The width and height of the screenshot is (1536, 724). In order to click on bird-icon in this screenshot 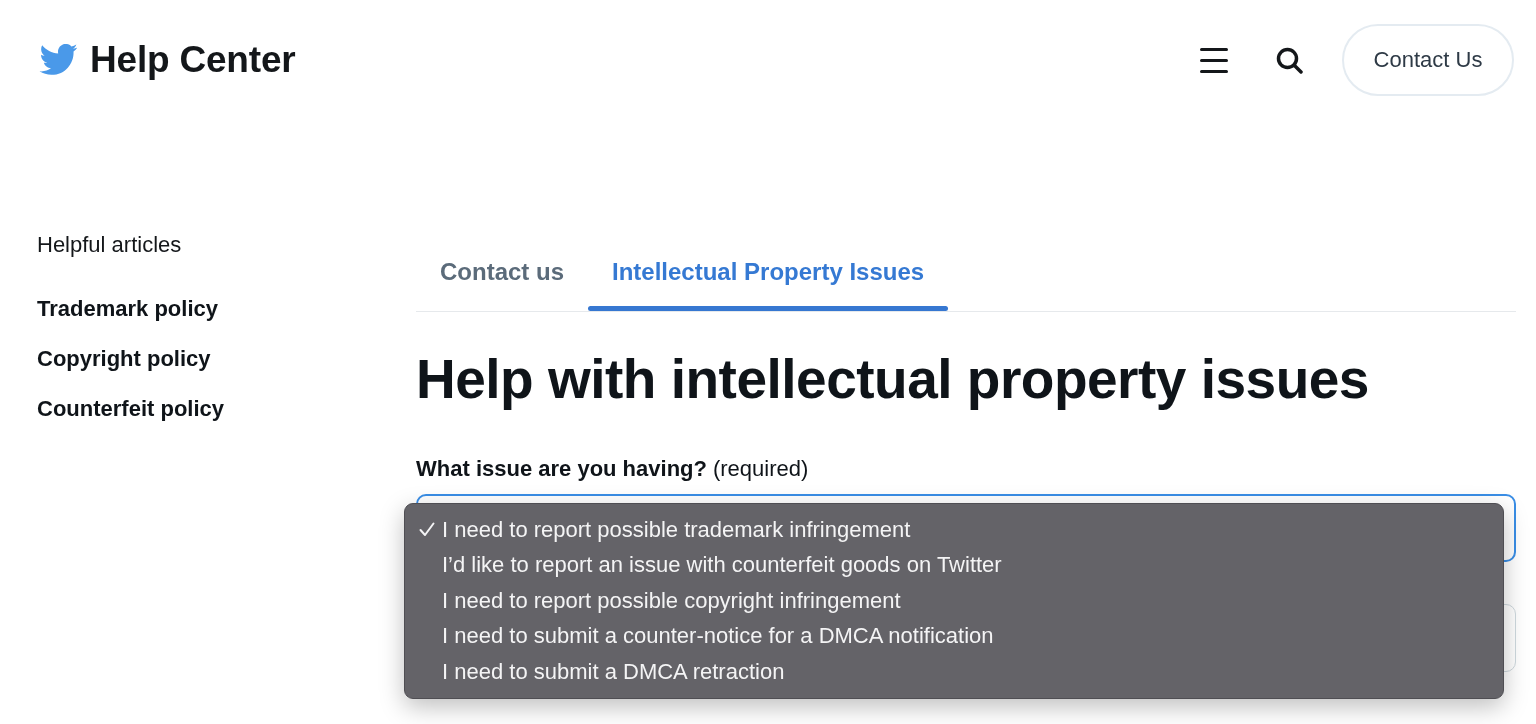, I will do `click(58, 60)`.